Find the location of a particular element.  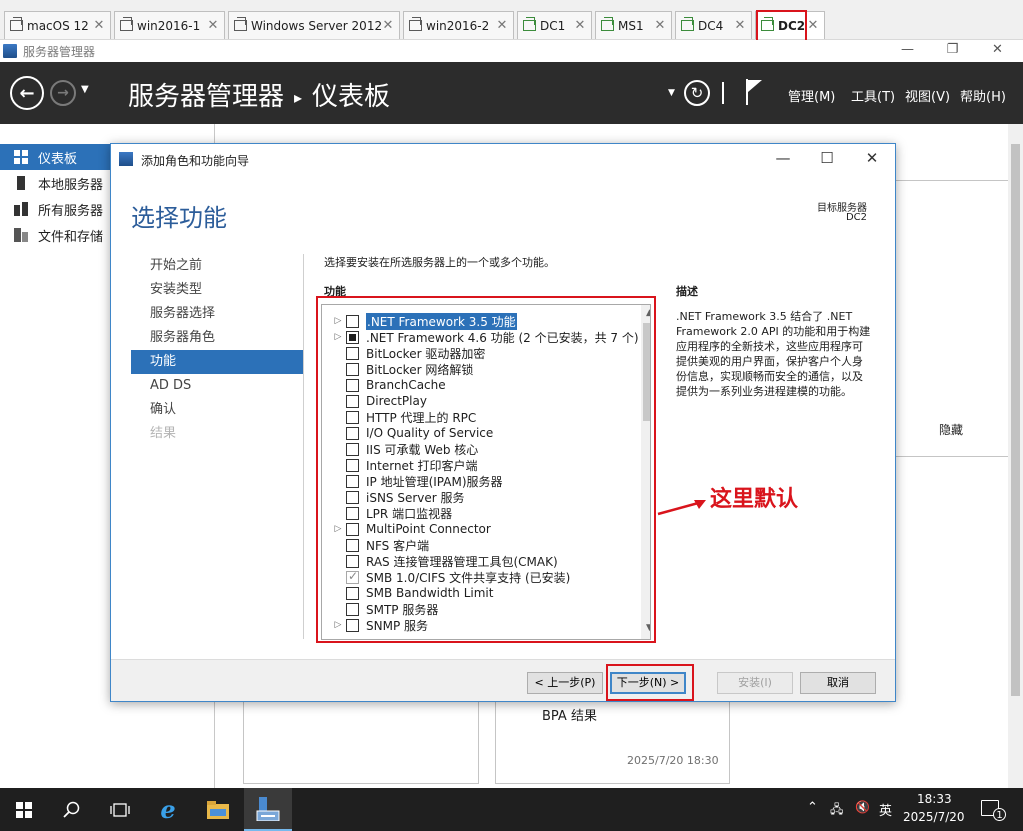

step-server-roles: 服务器角色 is located at coordinates (217, 338).